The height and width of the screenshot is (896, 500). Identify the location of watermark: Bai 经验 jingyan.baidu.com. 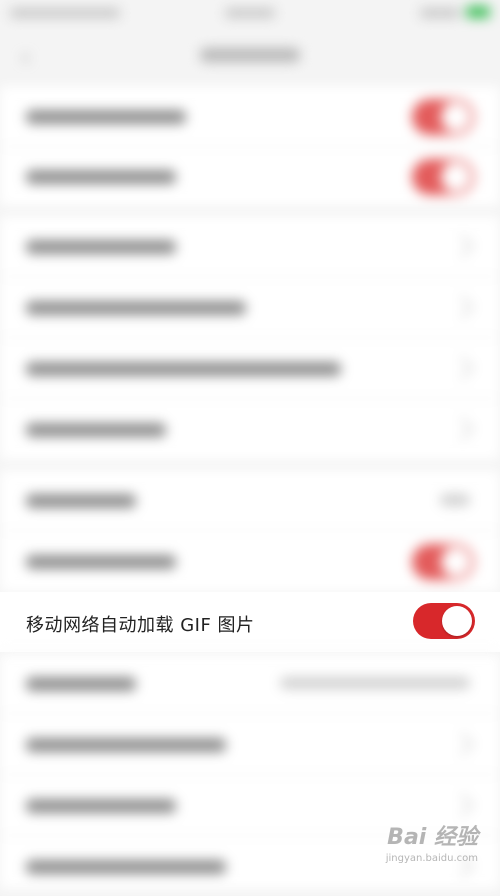
(418, 844).